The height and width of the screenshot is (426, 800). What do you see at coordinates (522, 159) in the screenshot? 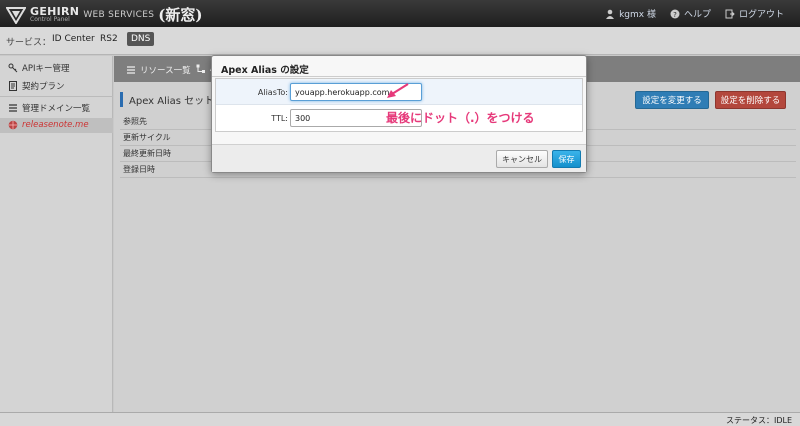
I see `cancel-button: キャンセル` at bounding box center [522, 159].